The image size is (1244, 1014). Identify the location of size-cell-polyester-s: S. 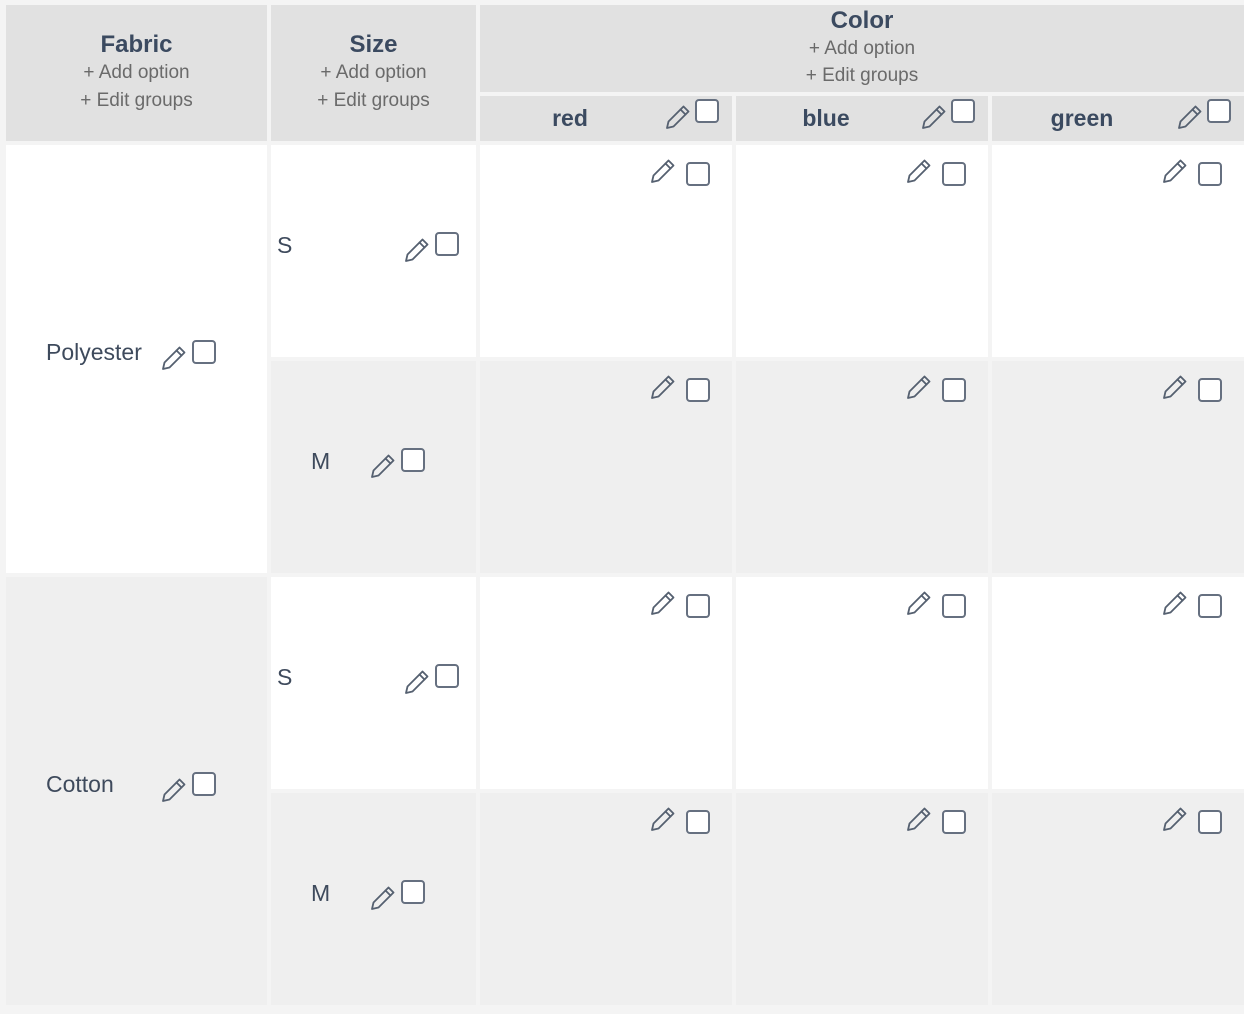
(373, 251).